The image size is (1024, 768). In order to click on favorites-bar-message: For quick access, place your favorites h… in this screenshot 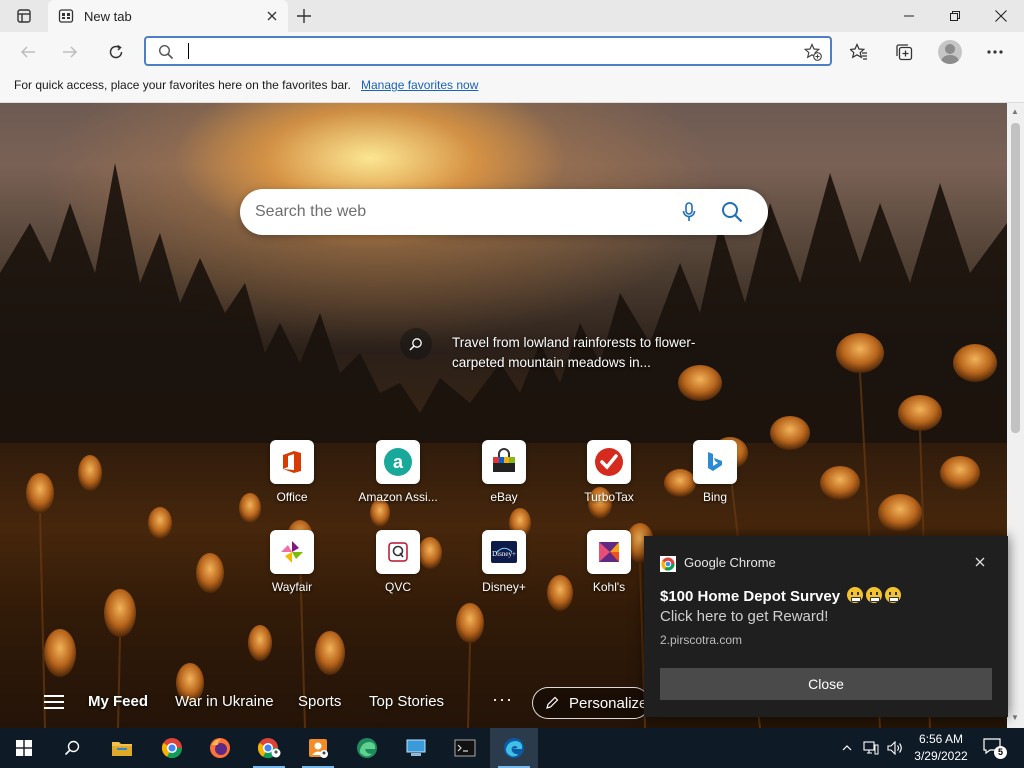, I will do `click(182, 85)`.